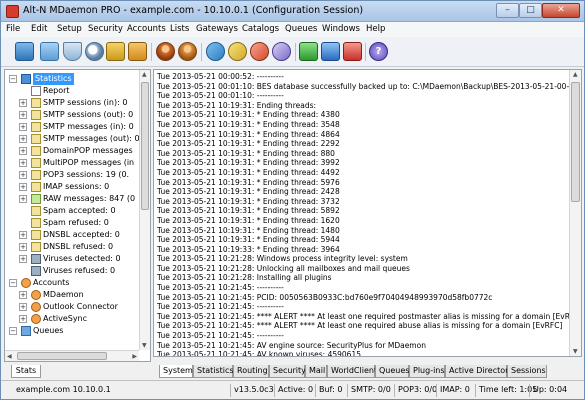  I want to click on status-smtp: SMTP: 0/0, so click(369, 390).